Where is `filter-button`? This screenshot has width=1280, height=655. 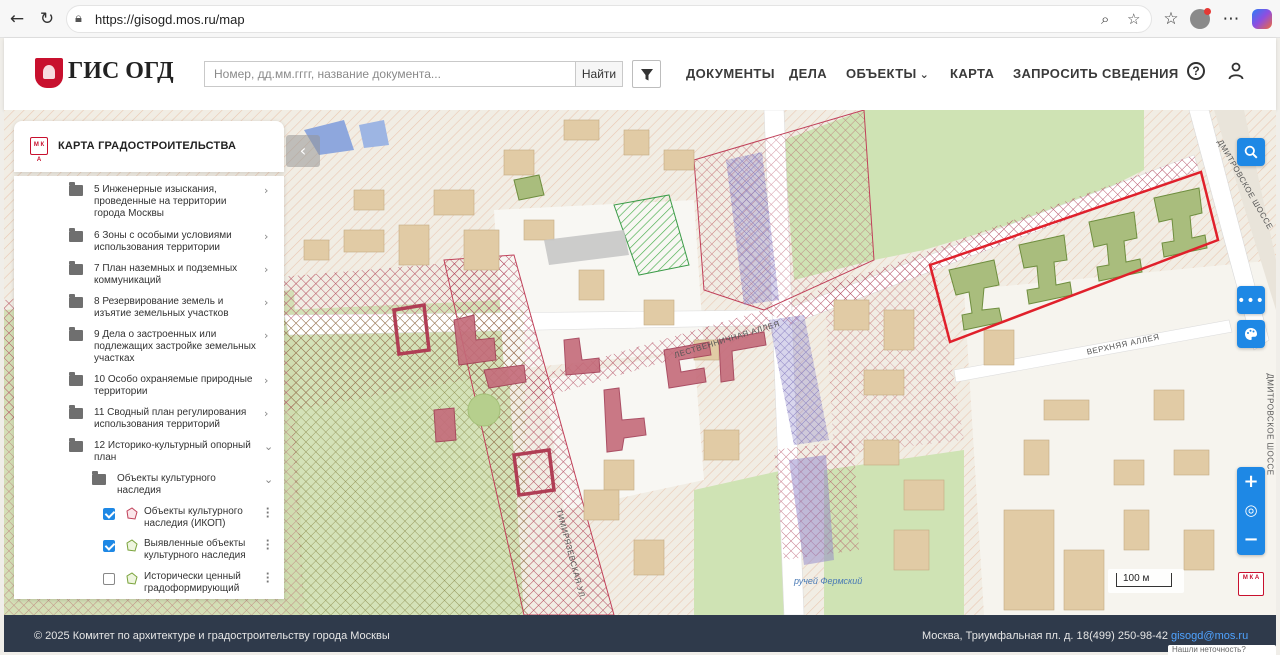 filter-button is located at coordinates (646, 74).